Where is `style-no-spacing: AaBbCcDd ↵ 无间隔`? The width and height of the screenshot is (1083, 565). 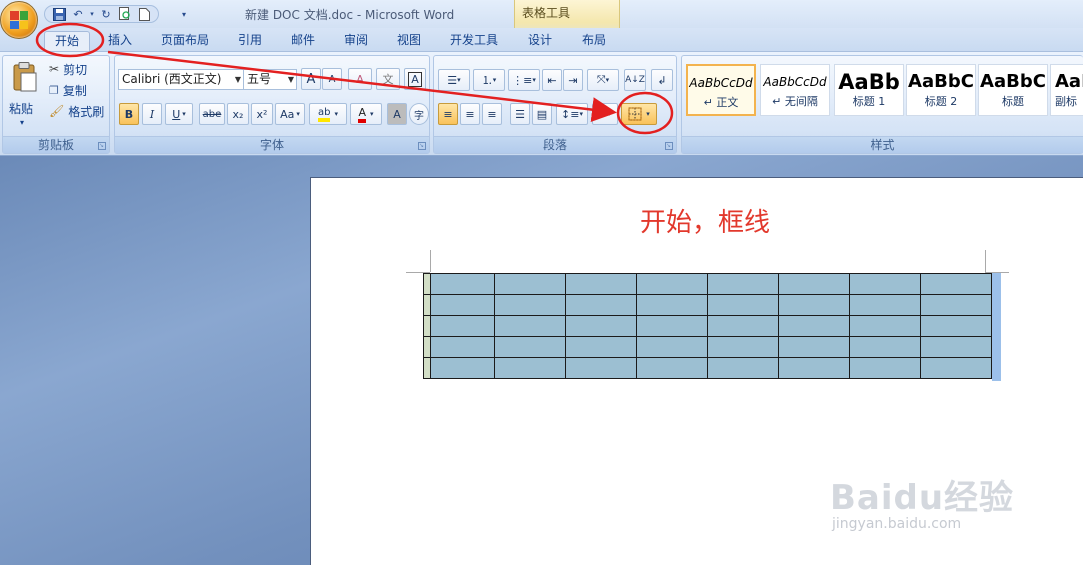
style-no-spacing: AaBbCcDd ↵ 无间隔 is located at coordinates (795, 90).